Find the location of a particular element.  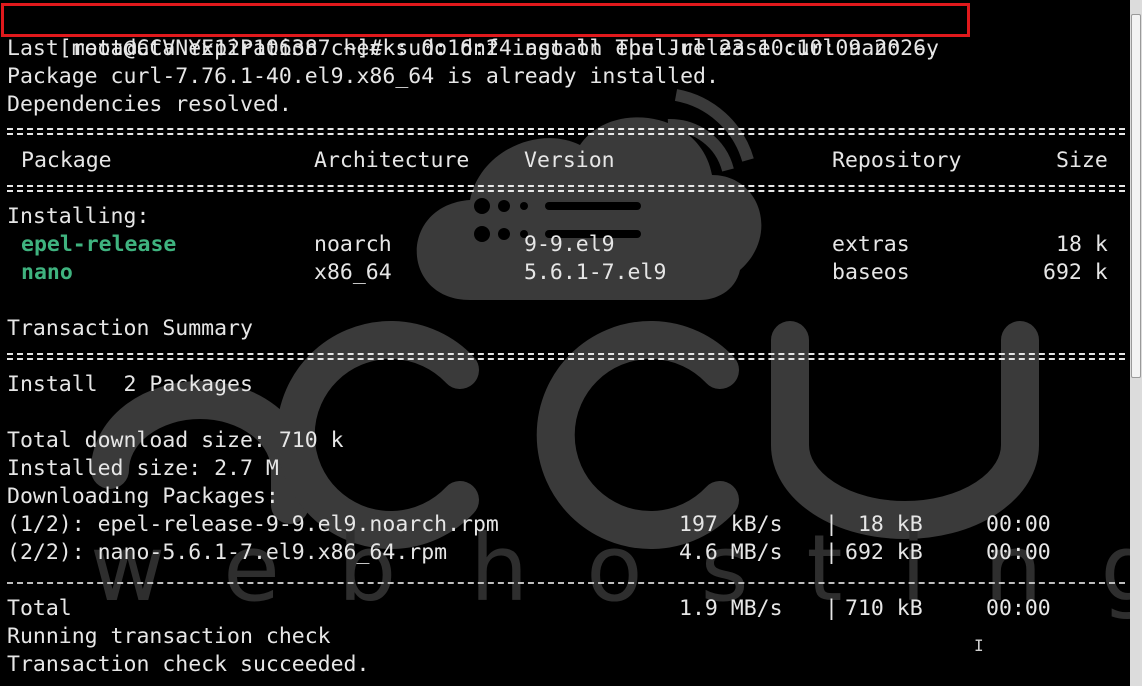

download-size: 18 kB is located at coordinates (884, 524).